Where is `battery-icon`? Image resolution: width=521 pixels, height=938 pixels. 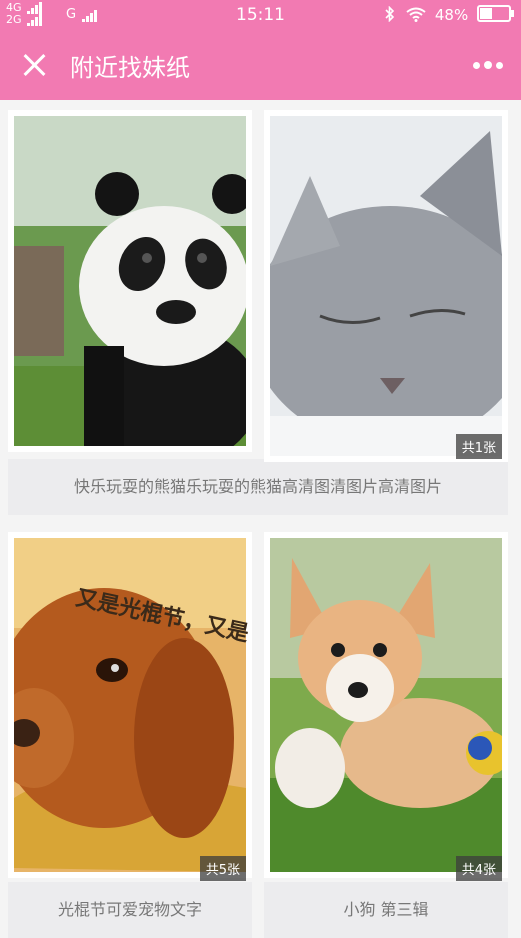 battery-icon is located at coordinates (495, 13).